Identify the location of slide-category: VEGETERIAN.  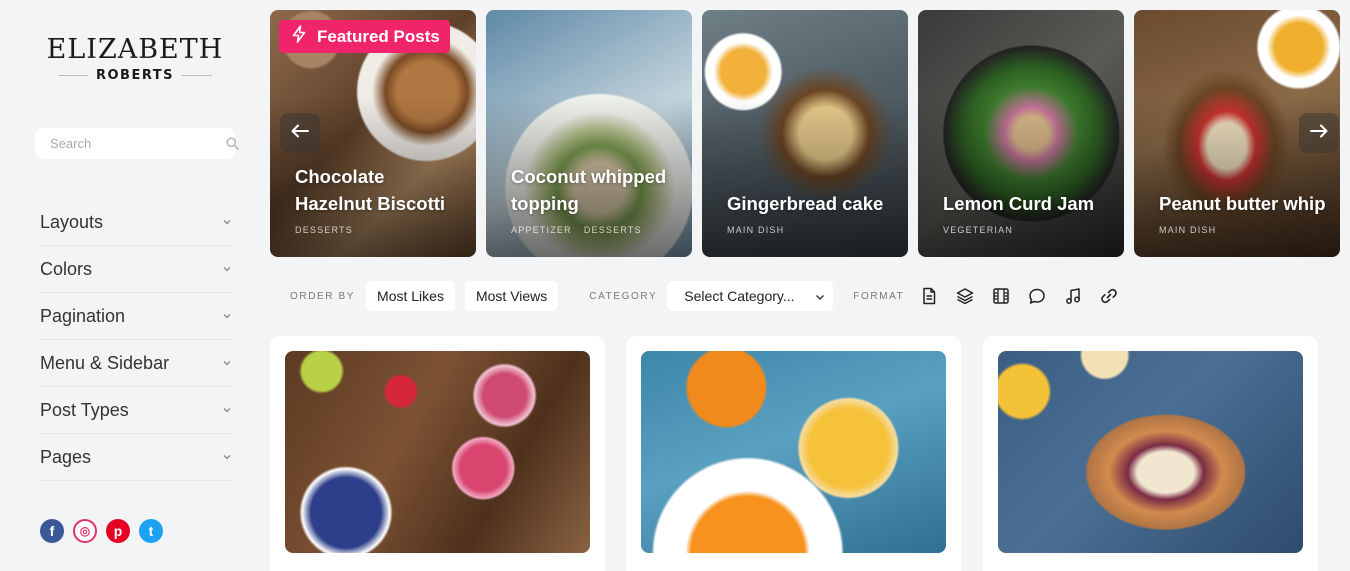
(978, 230).